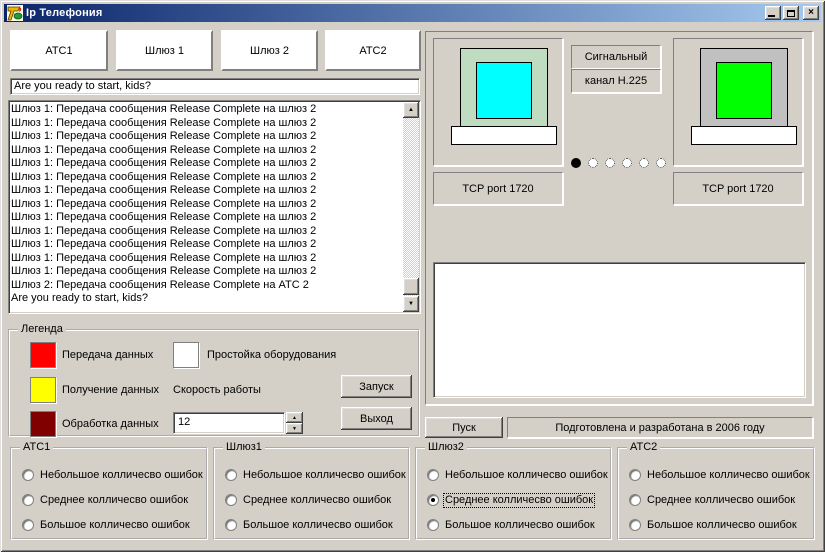  I want to click on speed-value: 12, so click(184, 422).